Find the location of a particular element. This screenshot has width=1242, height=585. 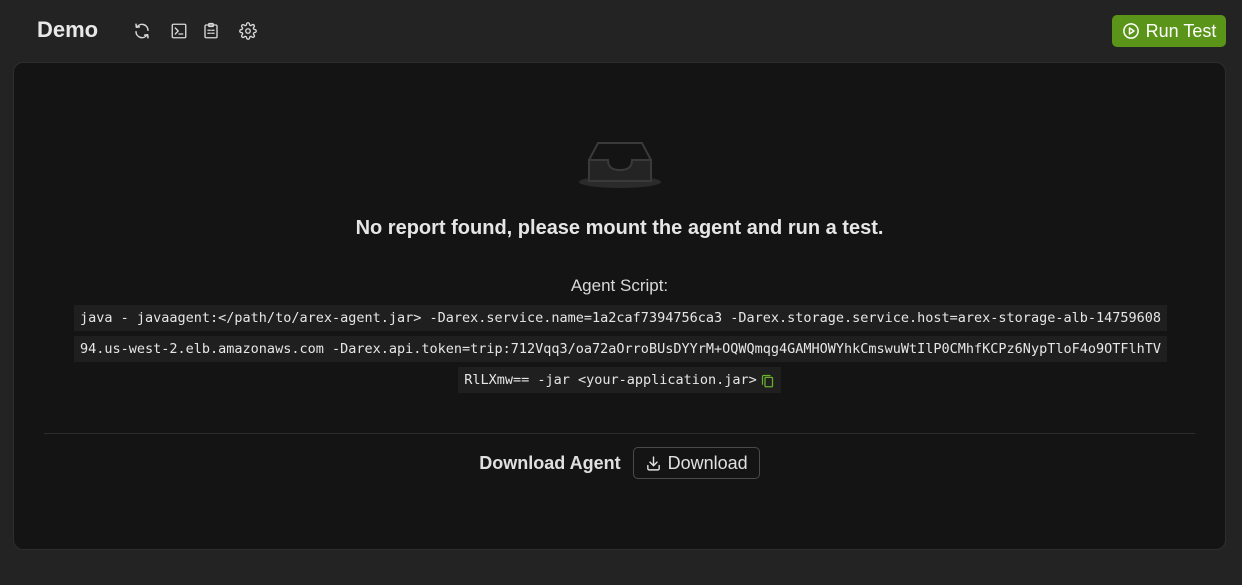

download-button-label: Download is located at coordinates (707, 462).